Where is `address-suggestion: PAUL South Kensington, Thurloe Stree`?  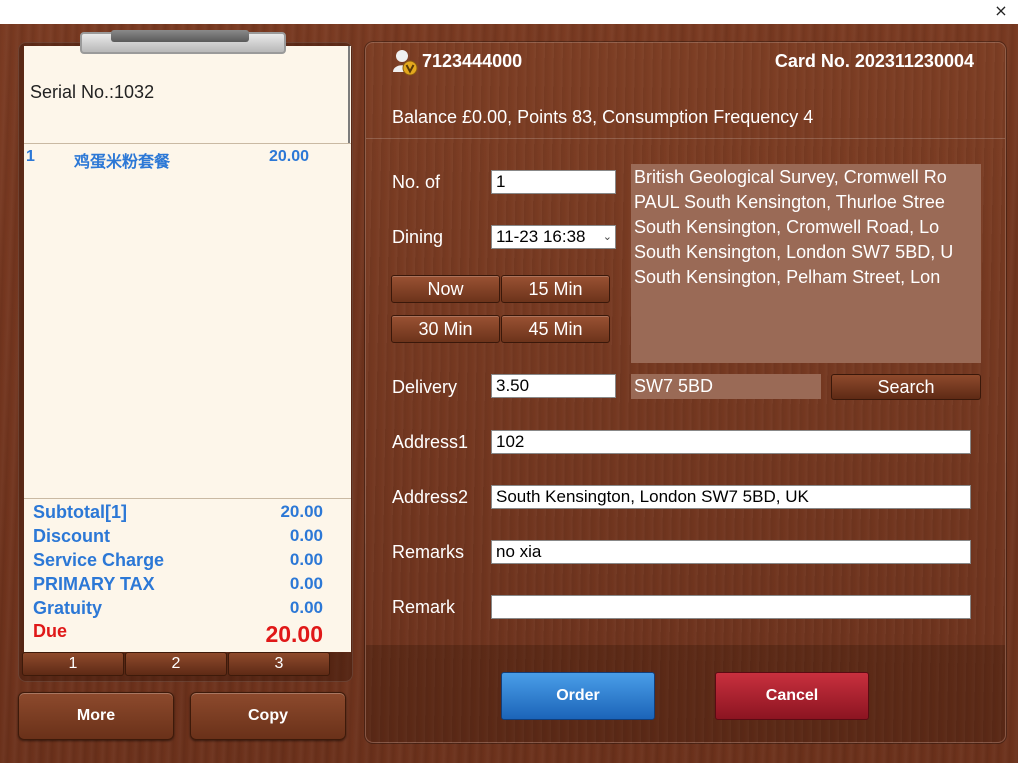 address-suggestion: PAUL South Kensington, Thurloe Stree is located at coordinates (789, 202).